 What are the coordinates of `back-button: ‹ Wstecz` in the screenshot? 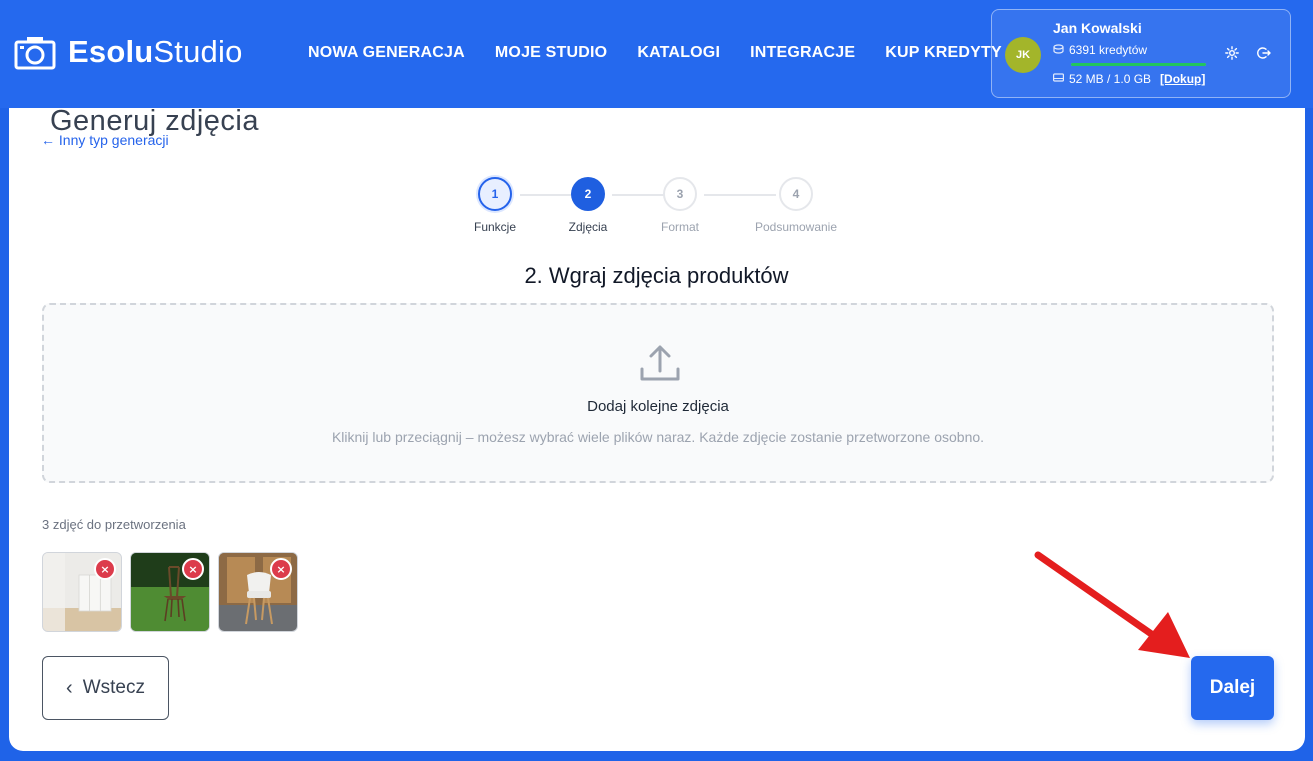 It's located at (105, 688).